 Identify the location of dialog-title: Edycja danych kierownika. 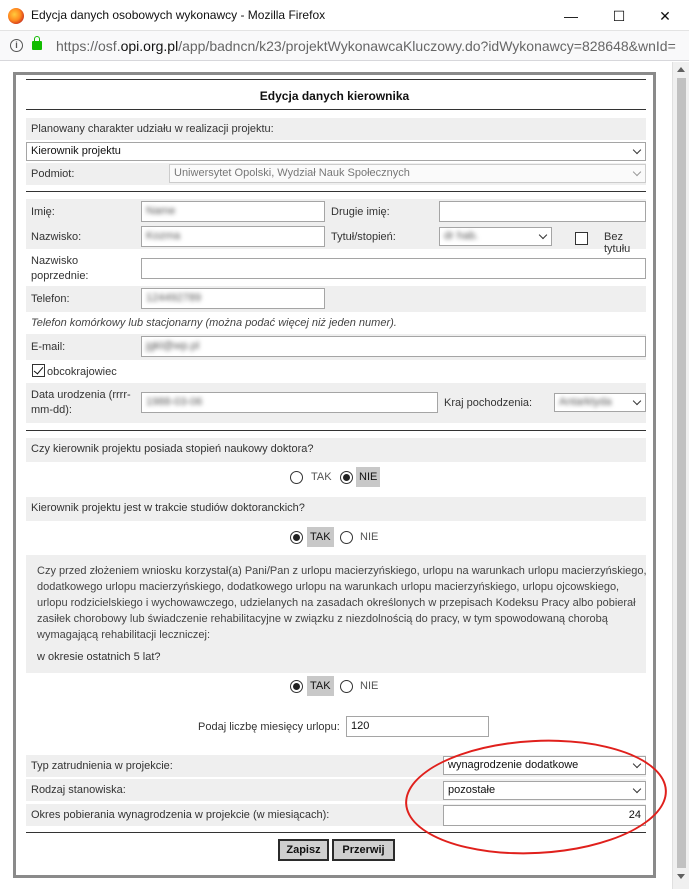
(334, 96).